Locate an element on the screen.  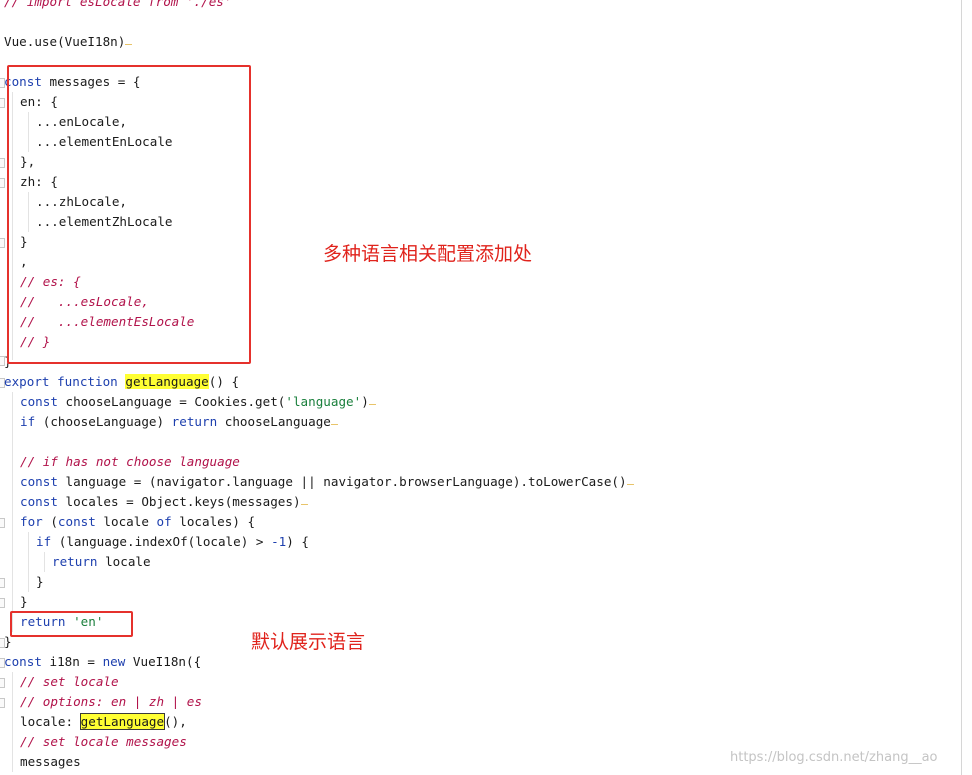
code-text: ( is located at coordinates (50, 521).